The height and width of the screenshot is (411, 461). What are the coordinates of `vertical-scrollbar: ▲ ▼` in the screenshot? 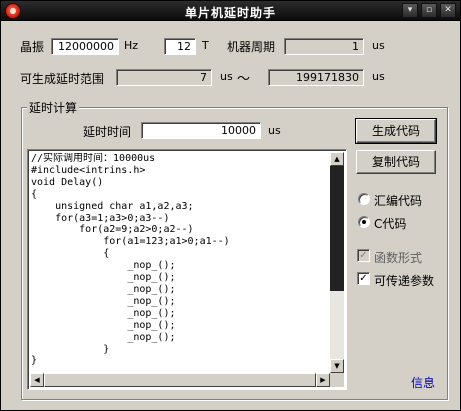 It's located at (337, 262).